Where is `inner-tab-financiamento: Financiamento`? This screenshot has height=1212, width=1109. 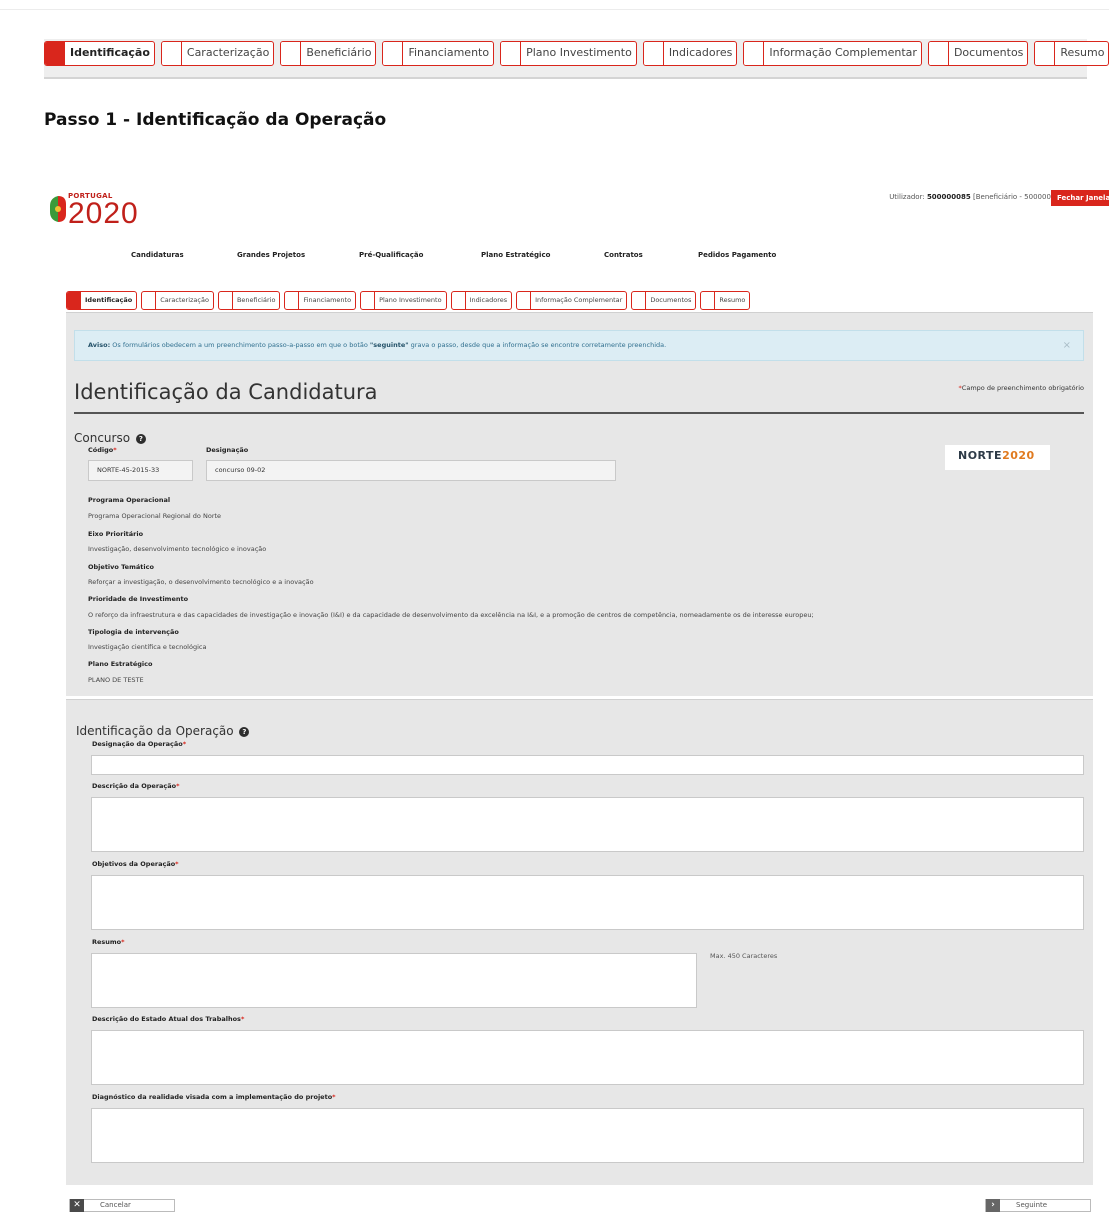
inner-tab-financiamento: Financiamento is located at coordinates (320, 300).